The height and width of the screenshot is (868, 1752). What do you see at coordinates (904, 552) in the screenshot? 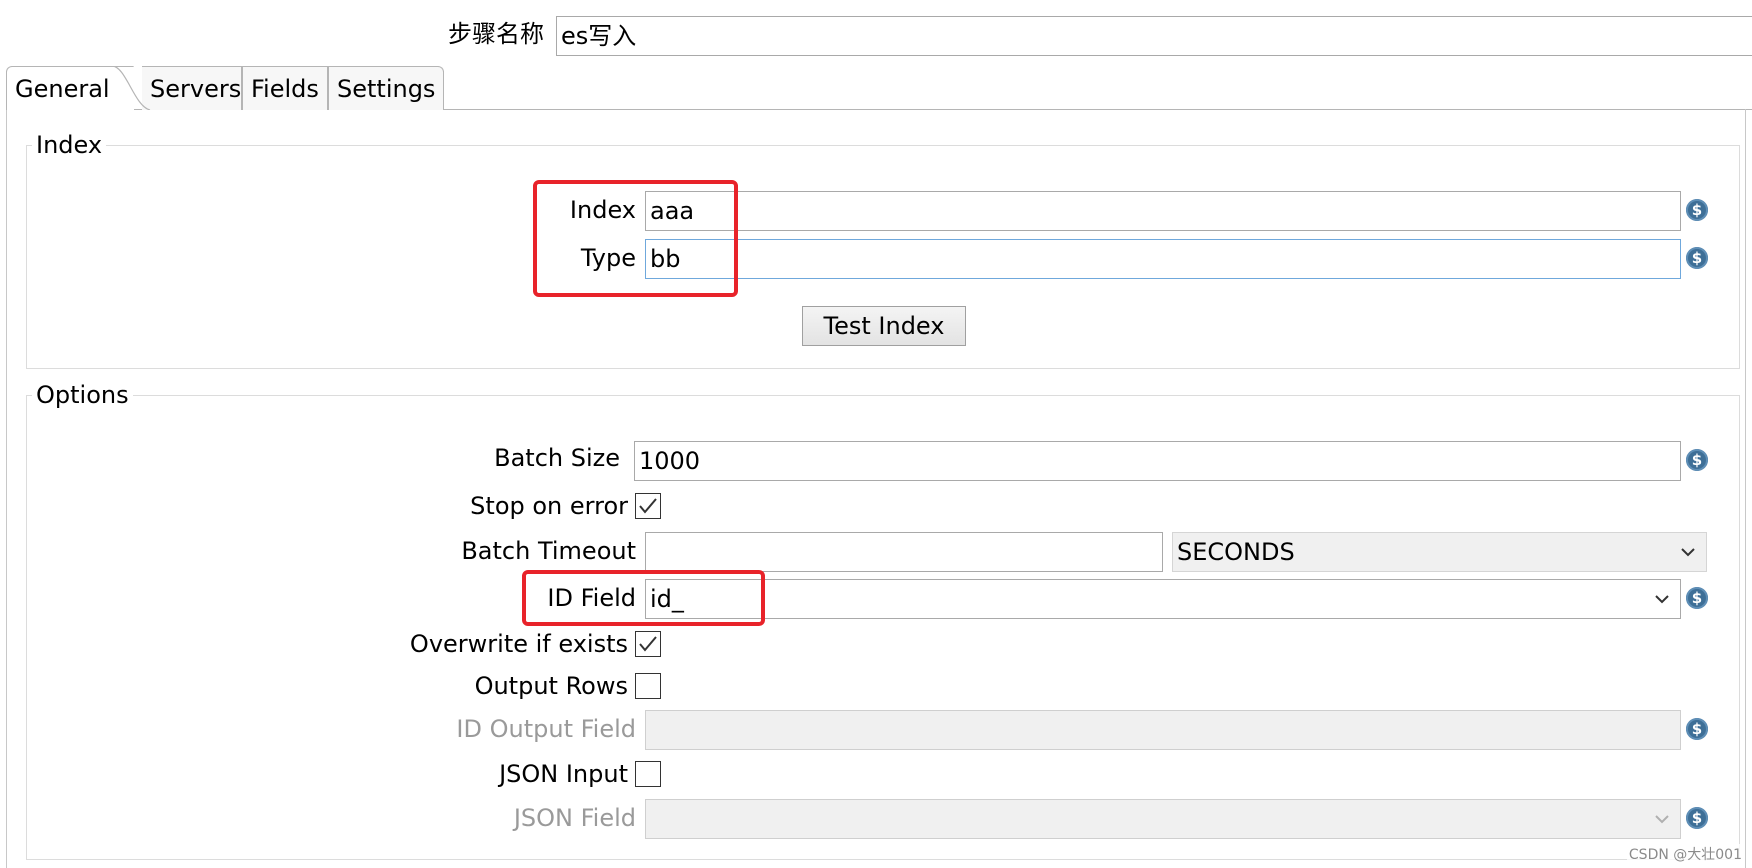
I see `batch-timeout-input` at bounding box center [904, 552].